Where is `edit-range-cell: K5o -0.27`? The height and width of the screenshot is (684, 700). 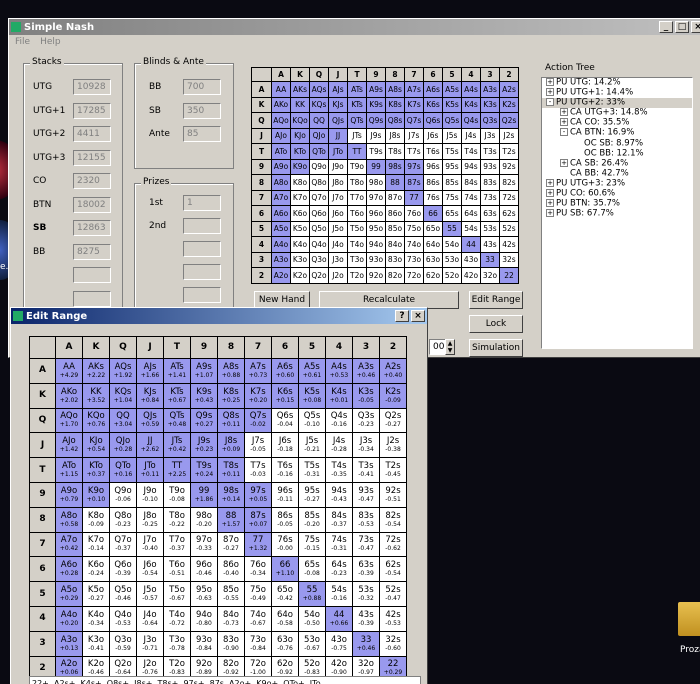 edit-range-cell: K5o -0.27 is located at coordinates (96, 594).